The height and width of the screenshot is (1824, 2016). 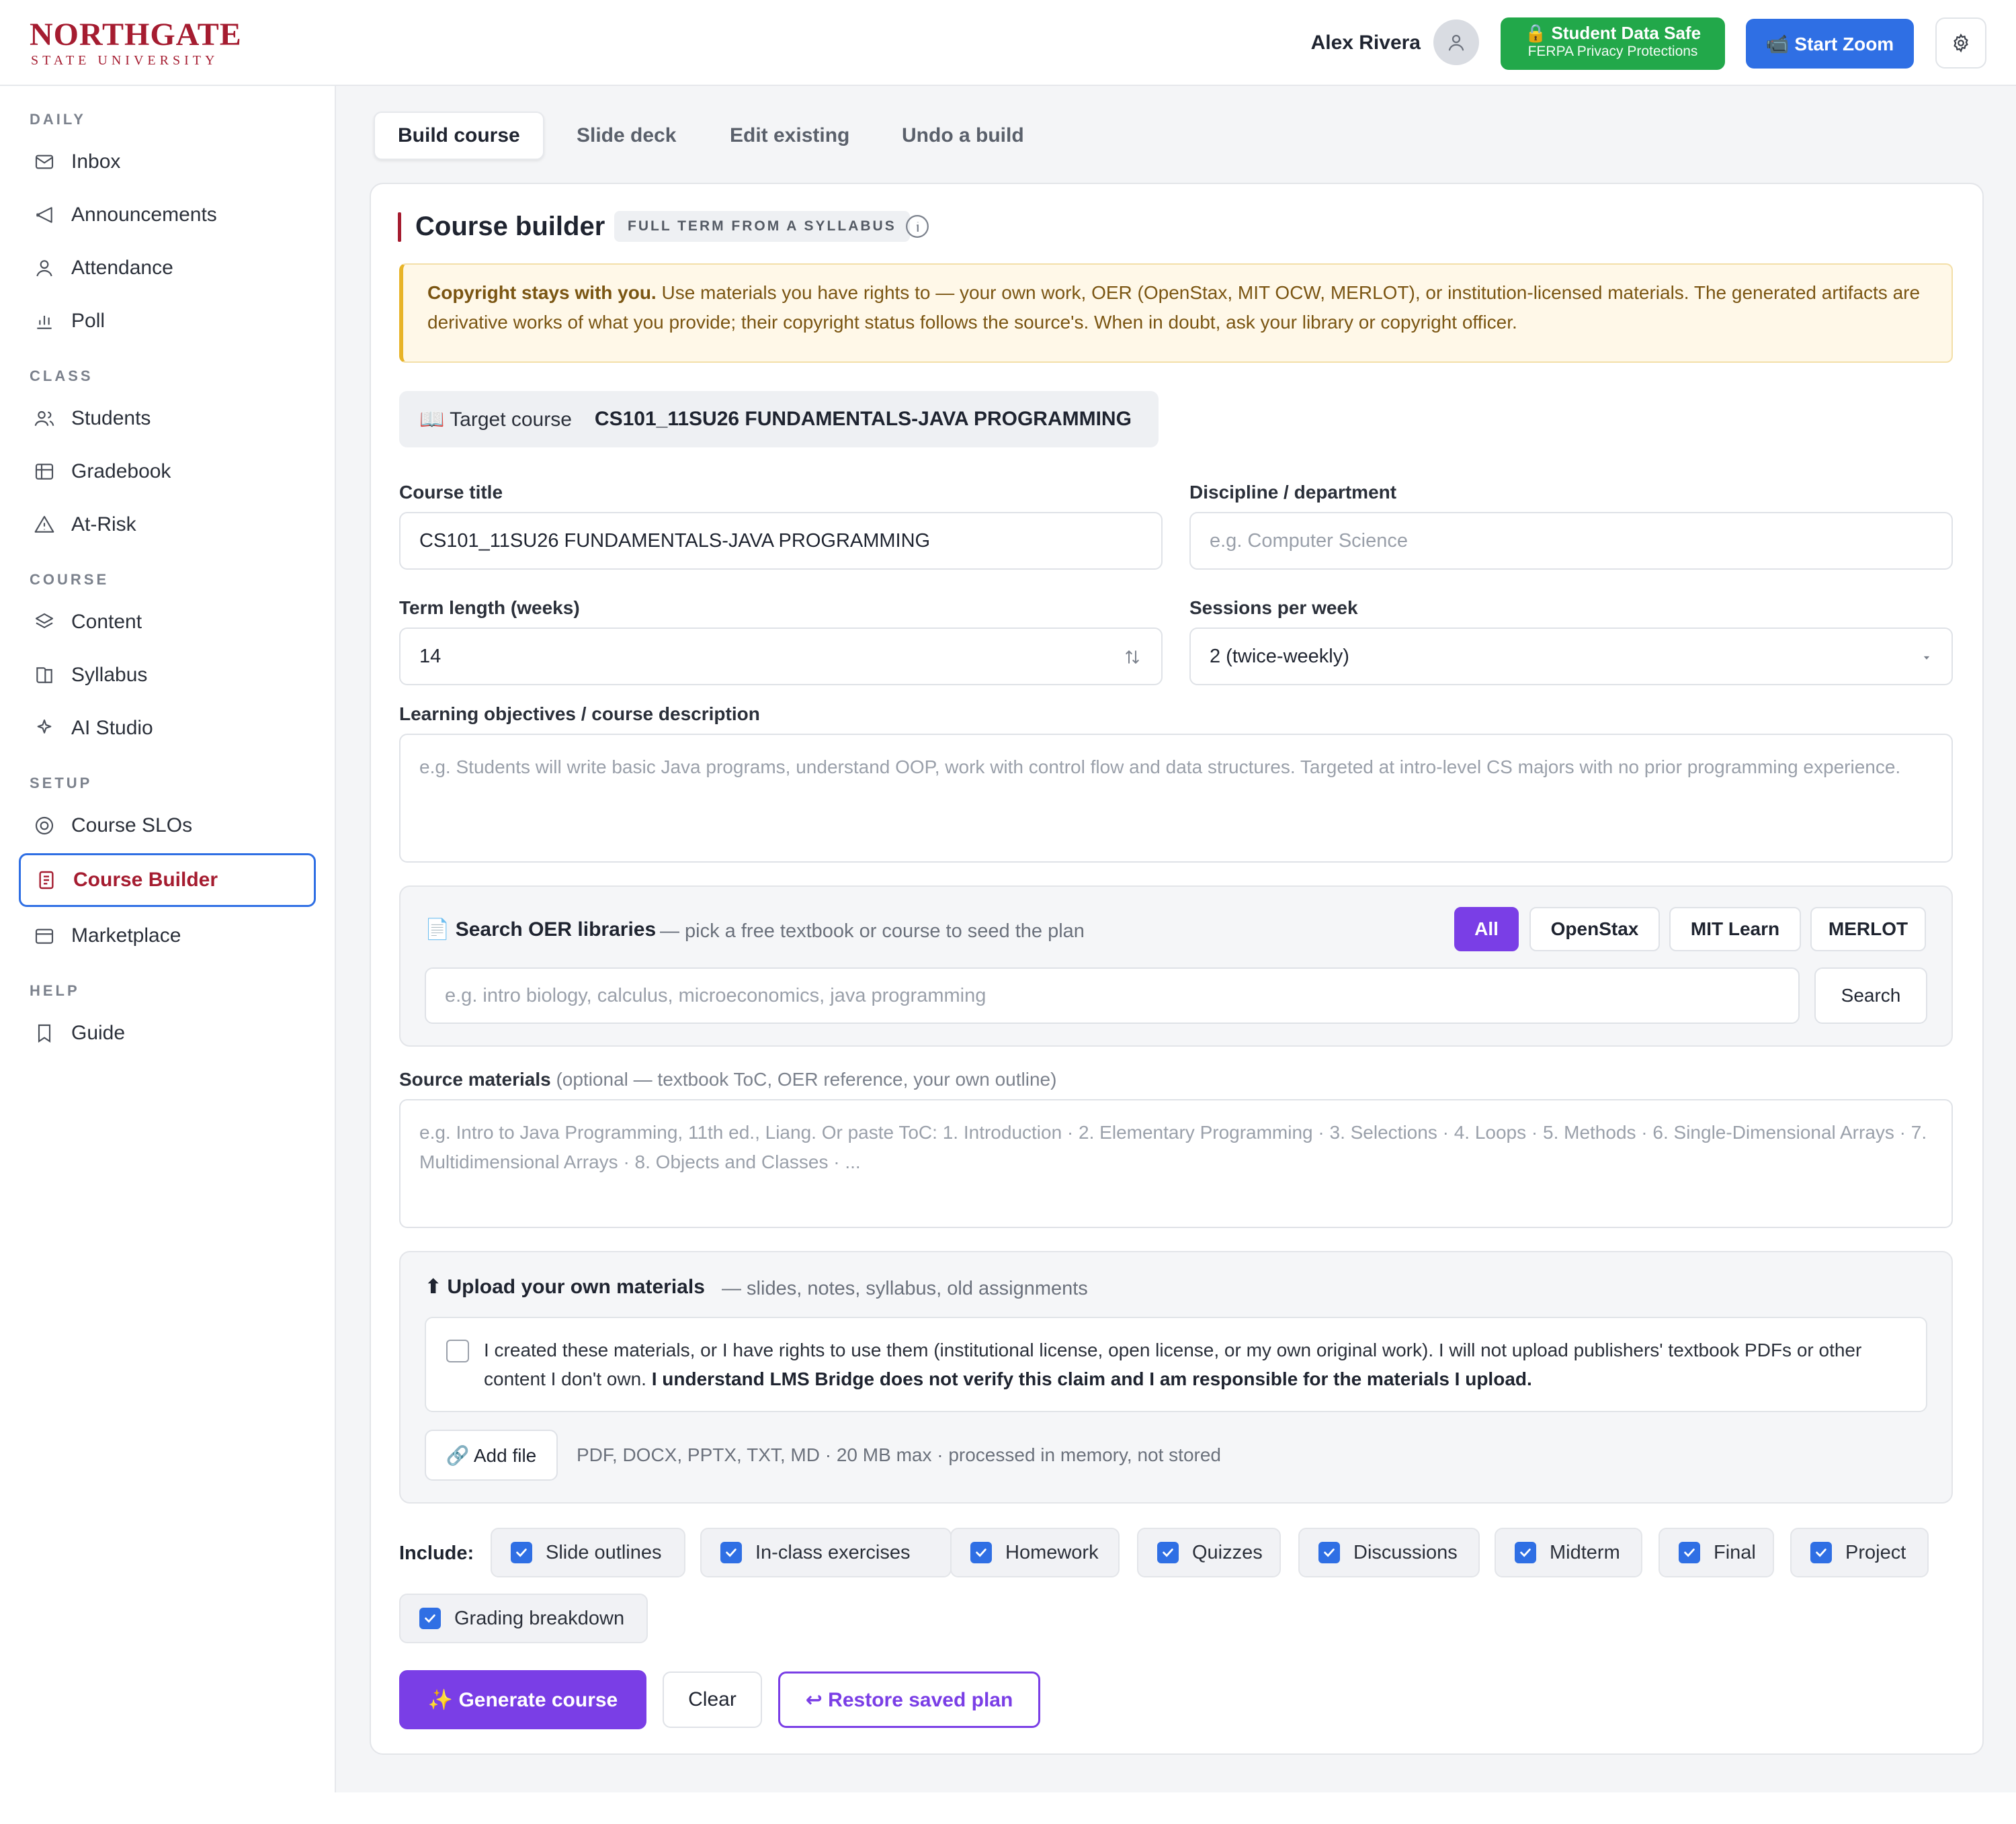 I want to click on include-discussions: Discussions, so click(x=1389, y=1552).